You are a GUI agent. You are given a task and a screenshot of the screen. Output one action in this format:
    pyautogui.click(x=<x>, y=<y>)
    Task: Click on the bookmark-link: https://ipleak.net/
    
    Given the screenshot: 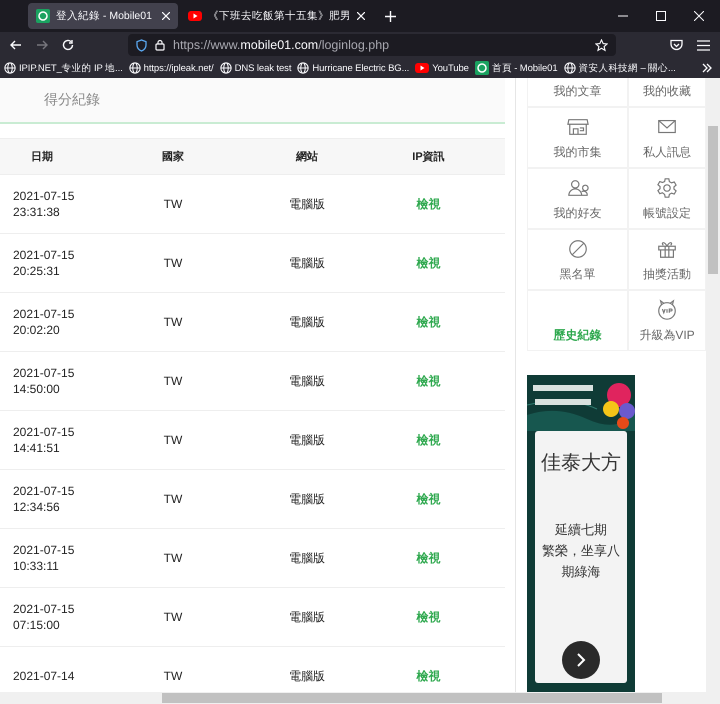 What is the action you would take?
    pyautogui.click(x=179, y=68)
    